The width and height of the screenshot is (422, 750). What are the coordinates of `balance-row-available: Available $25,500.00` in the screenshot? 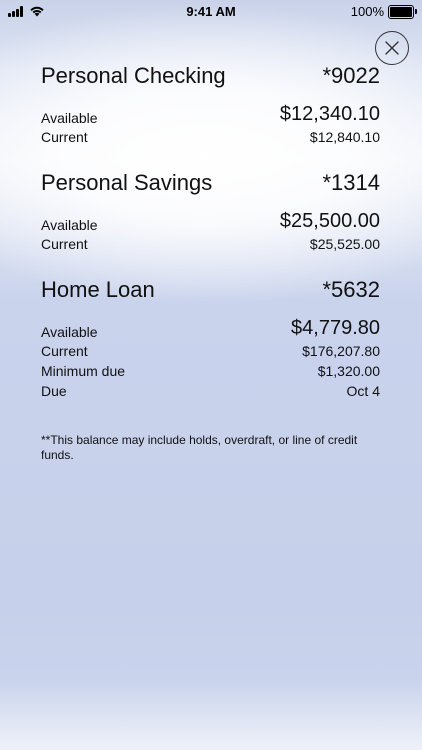 It's located at (210, 221).